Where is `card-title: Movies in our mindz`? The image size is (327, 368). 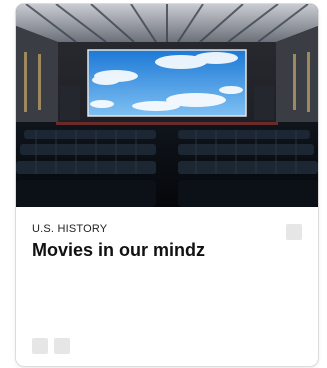 card-title: Movies in our mindz is located at coordinates (157, 250).